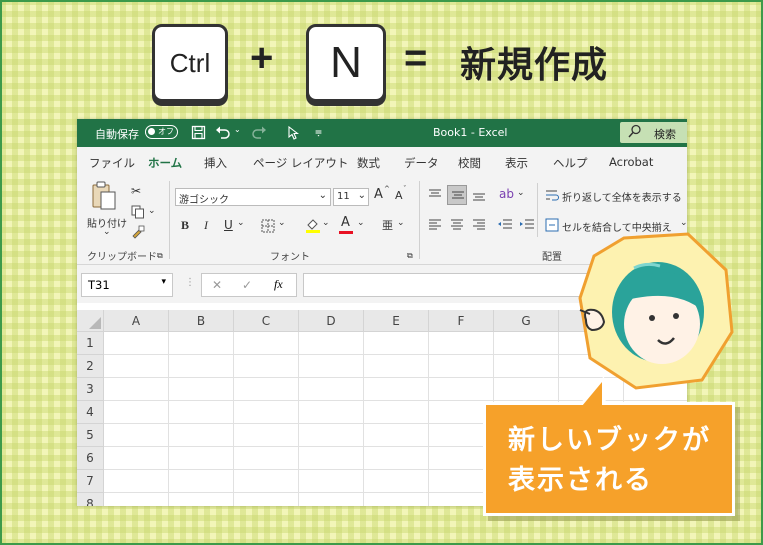 Image resolution: width=763 pixels, height=545 pixels. I want to click on name-box-value: T31, so click(99, 285).